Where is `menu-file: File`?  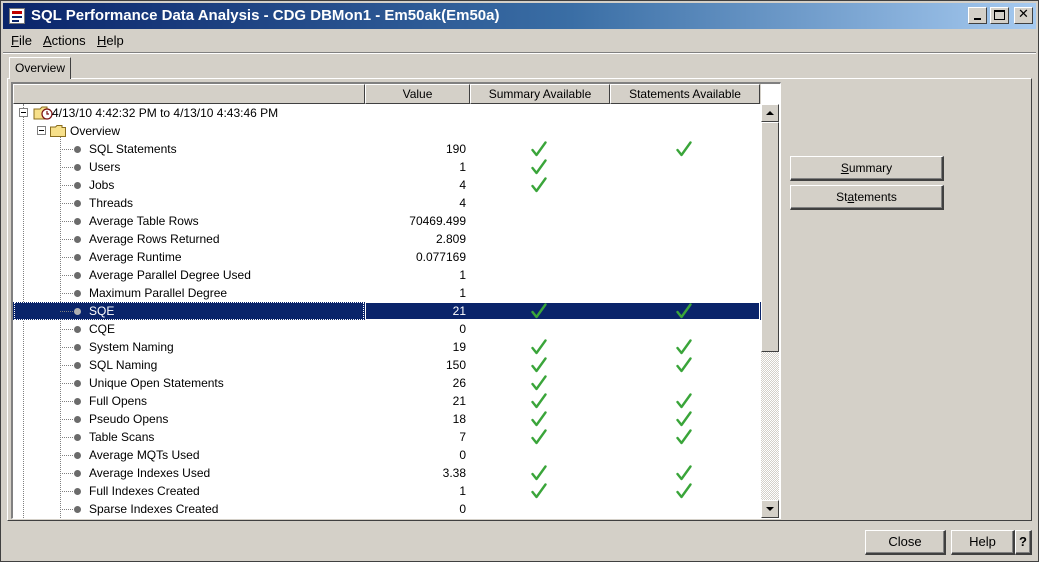 menu-file: File is located at coordinates (21, 40).